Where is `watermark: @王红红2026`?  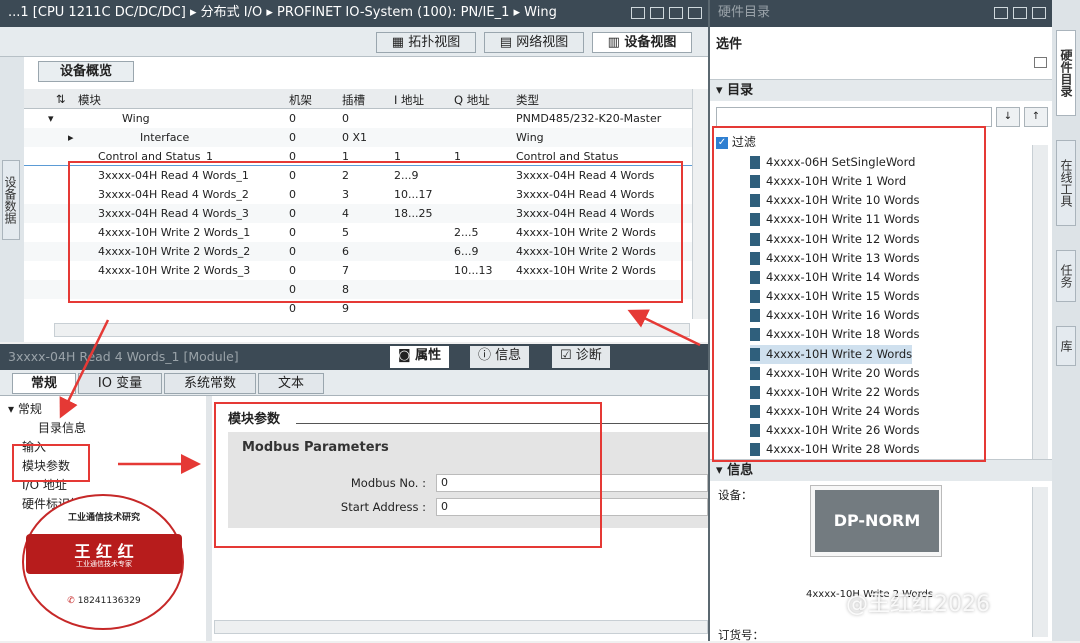 watermark: @王红红2026 is located at coordinates (918, 604).